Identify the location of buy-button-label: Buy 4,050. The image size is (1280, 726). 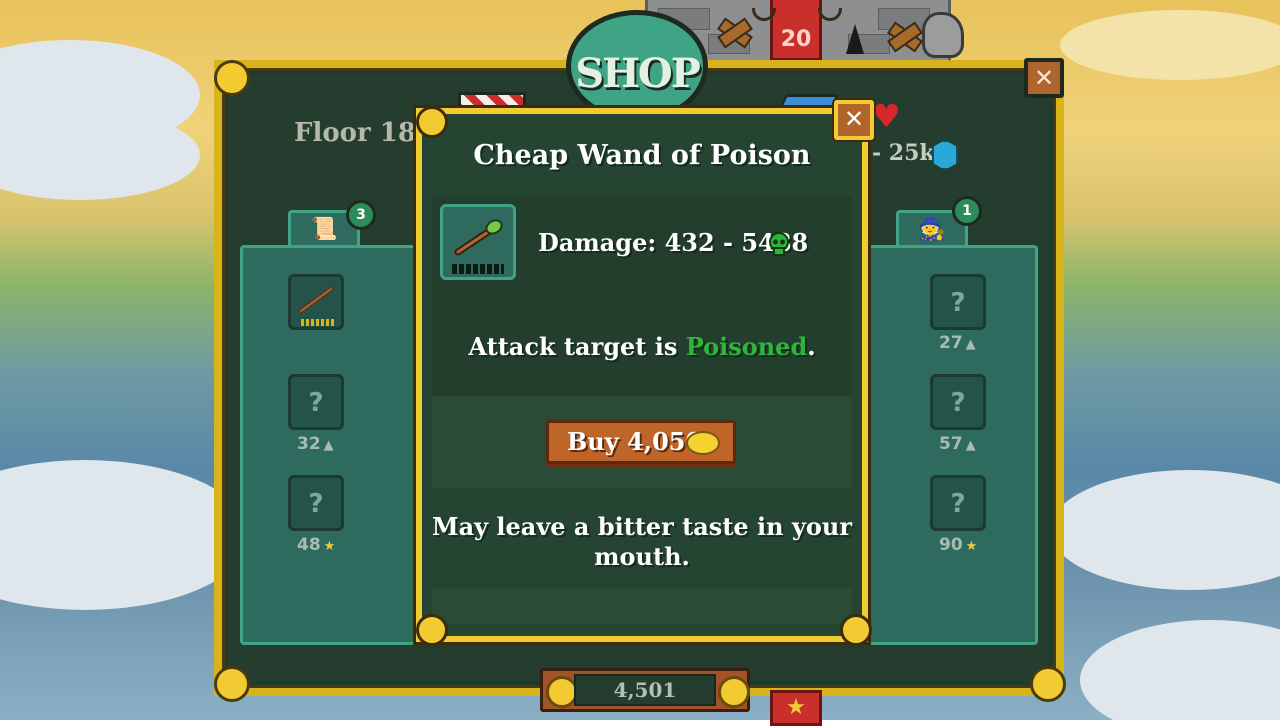
(635, 441).